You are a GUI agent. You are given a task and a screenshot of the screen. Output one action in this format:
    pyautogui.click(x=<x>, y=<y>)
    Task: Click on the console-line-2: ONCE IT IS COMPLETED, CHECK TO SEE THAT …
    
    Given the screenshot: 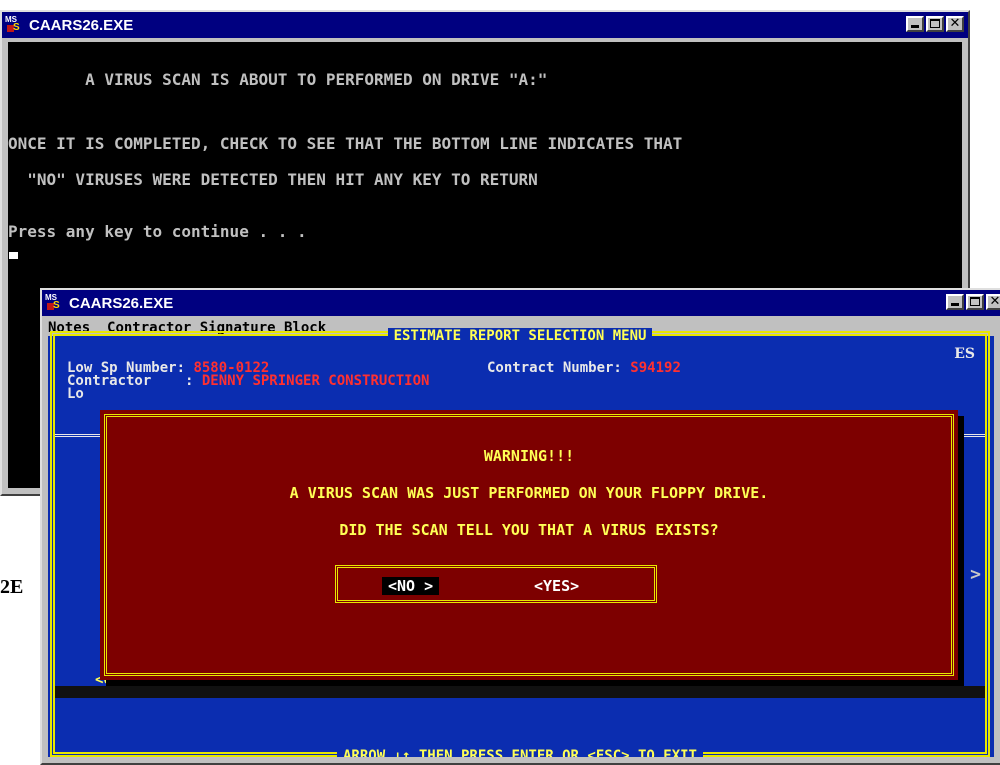 What is the action you would take?
    pyautogui.click(x=345, y=143)
    